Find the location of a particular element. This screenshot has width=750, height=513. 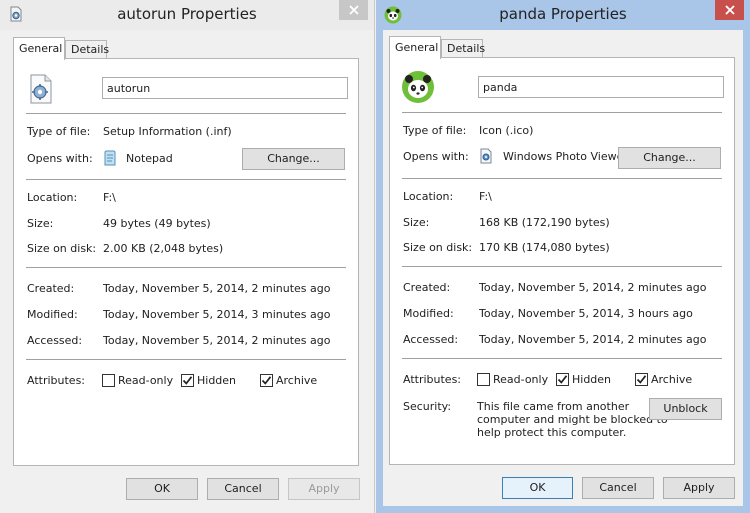

title-bar: panda Properties is located at coordinates (563, 15).